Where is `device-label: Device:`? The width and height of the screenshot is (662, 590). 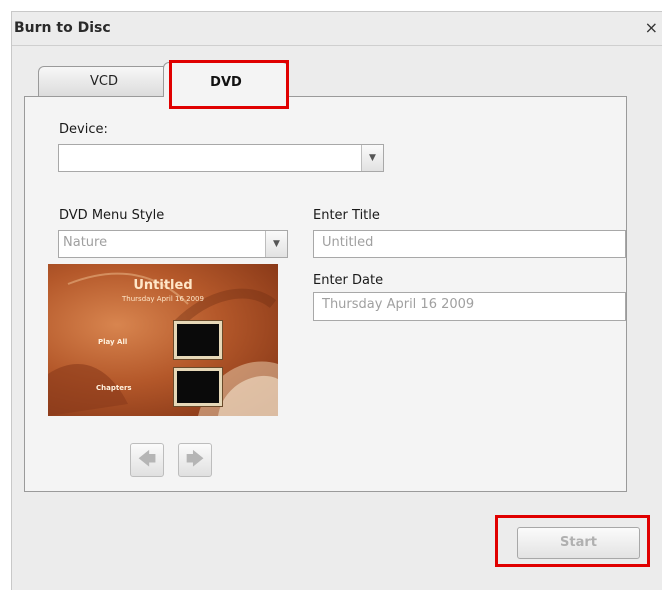
device-label: Device: is located at coordinates (83, 129).